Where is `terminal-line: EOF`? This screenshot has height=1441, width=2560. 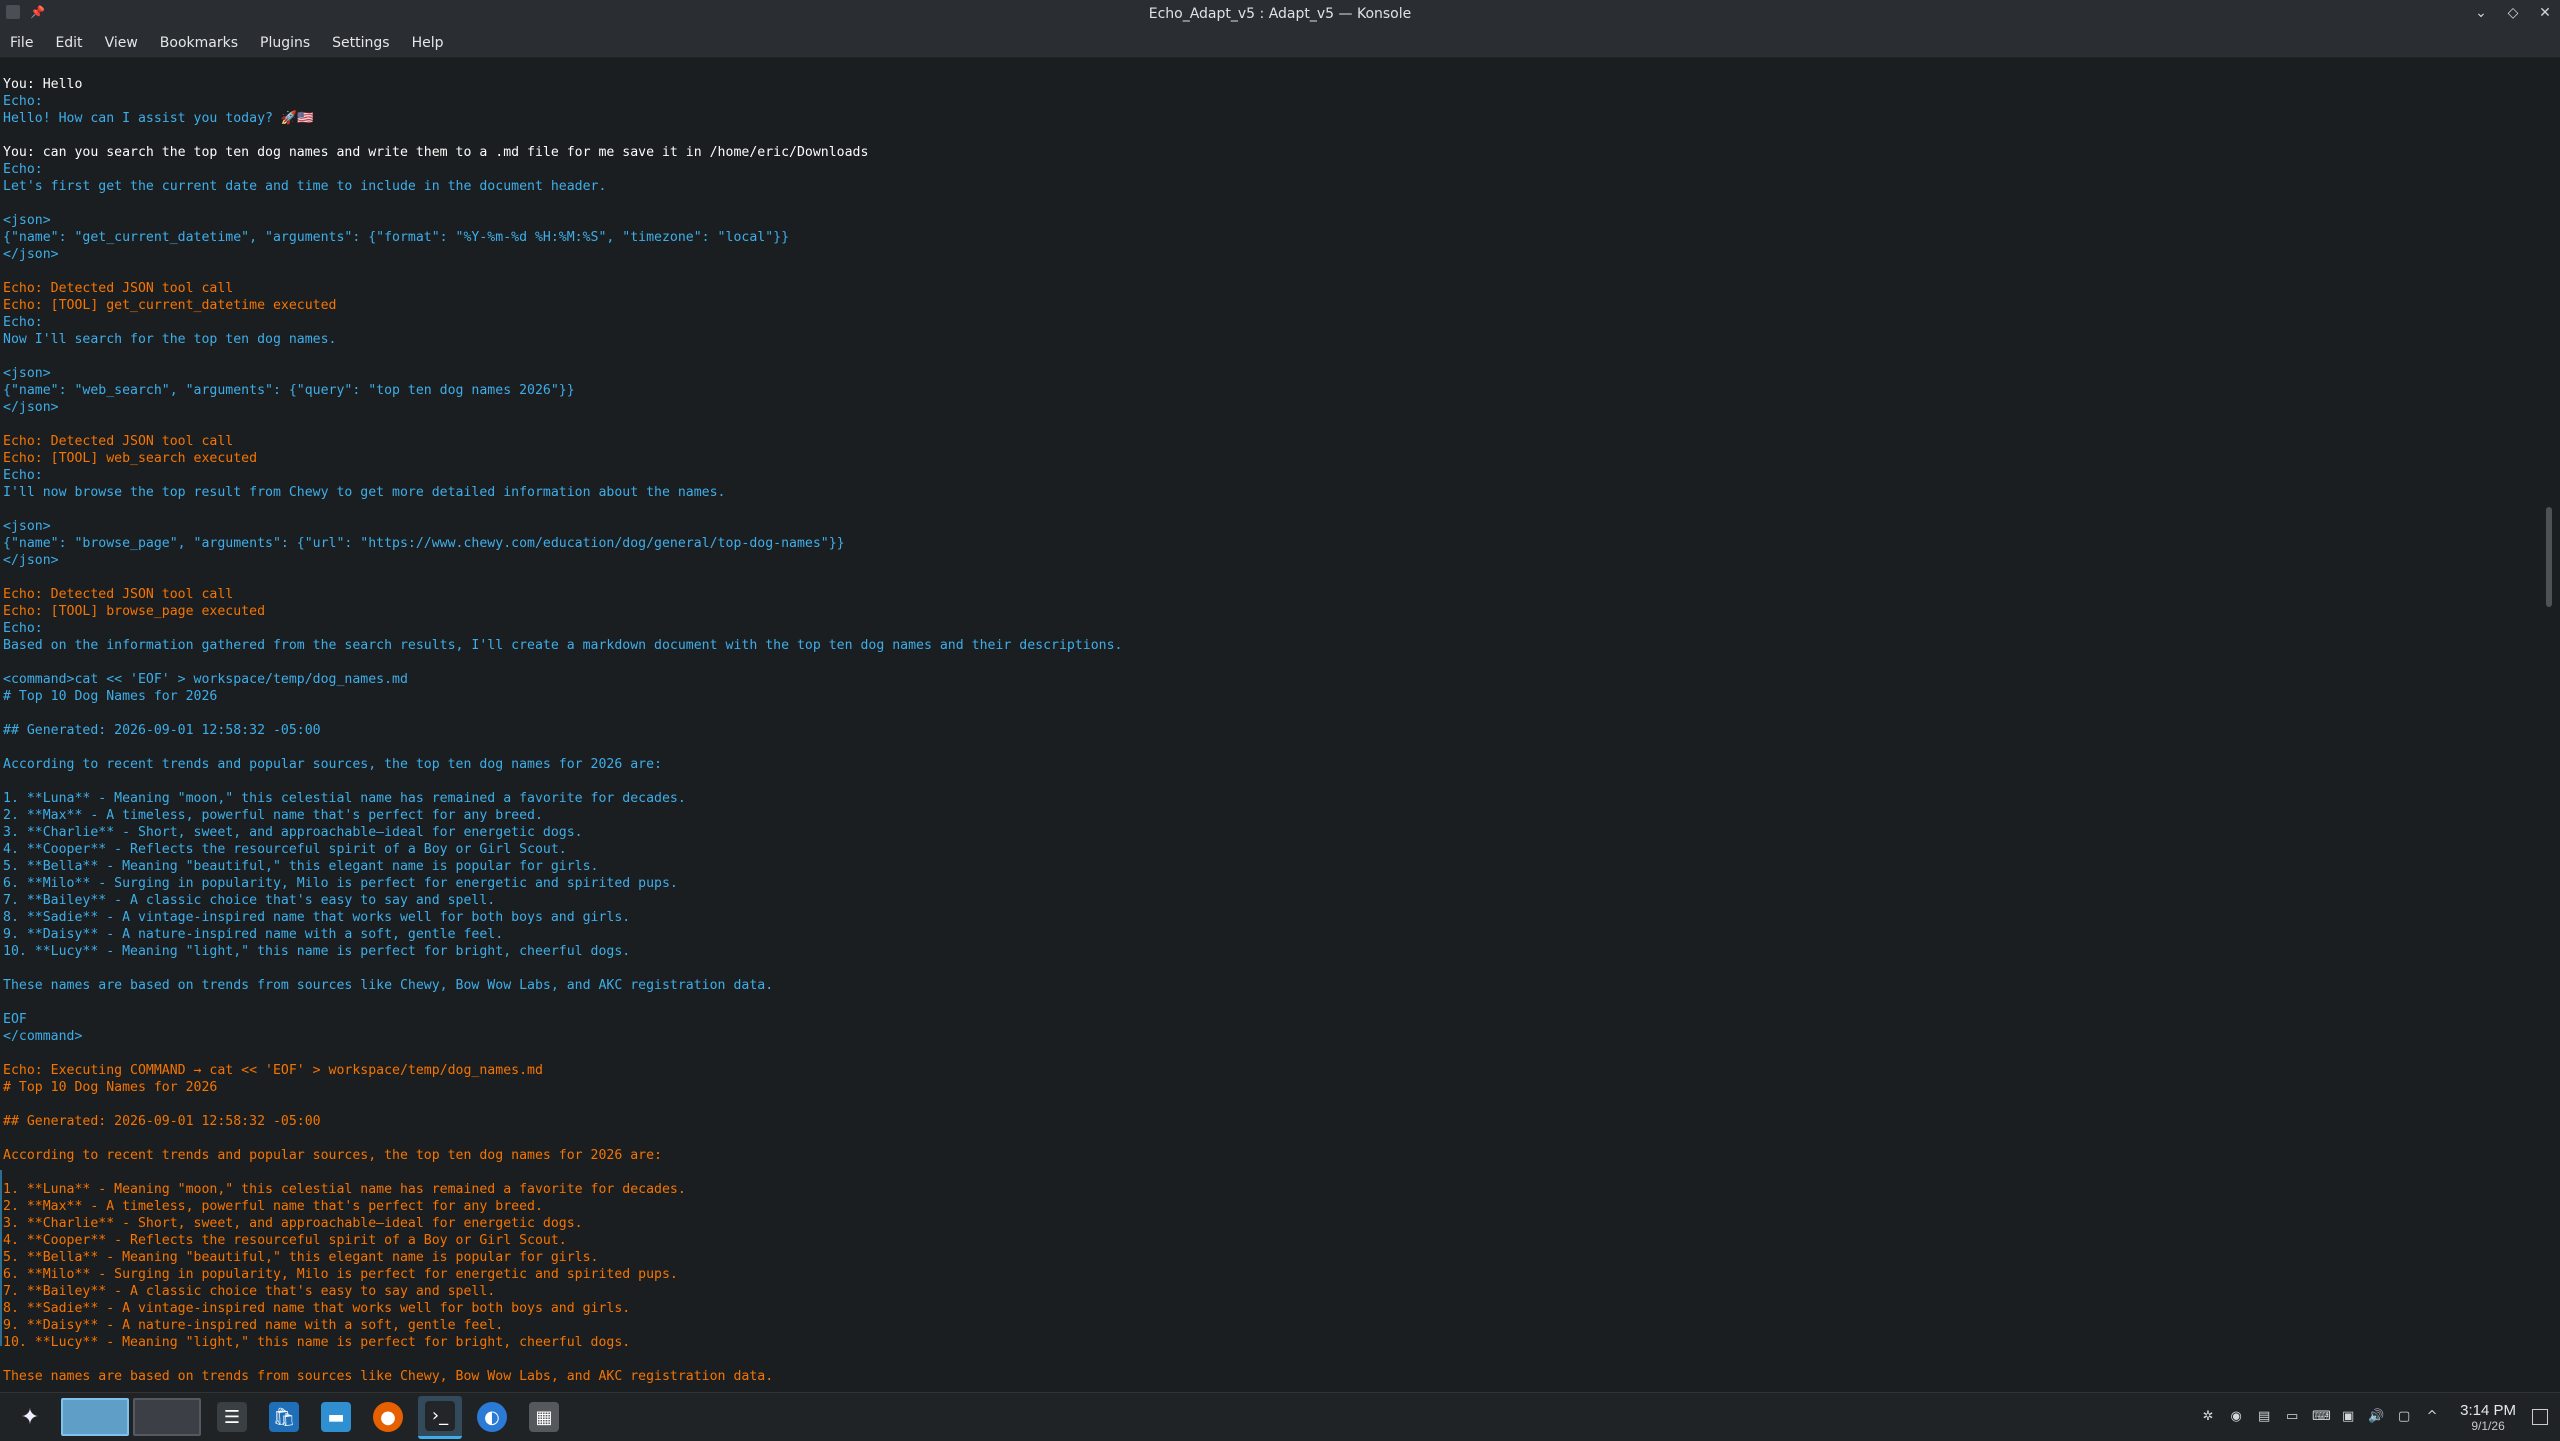
terminal-line: EOF is located at coordinates (15, 1019).